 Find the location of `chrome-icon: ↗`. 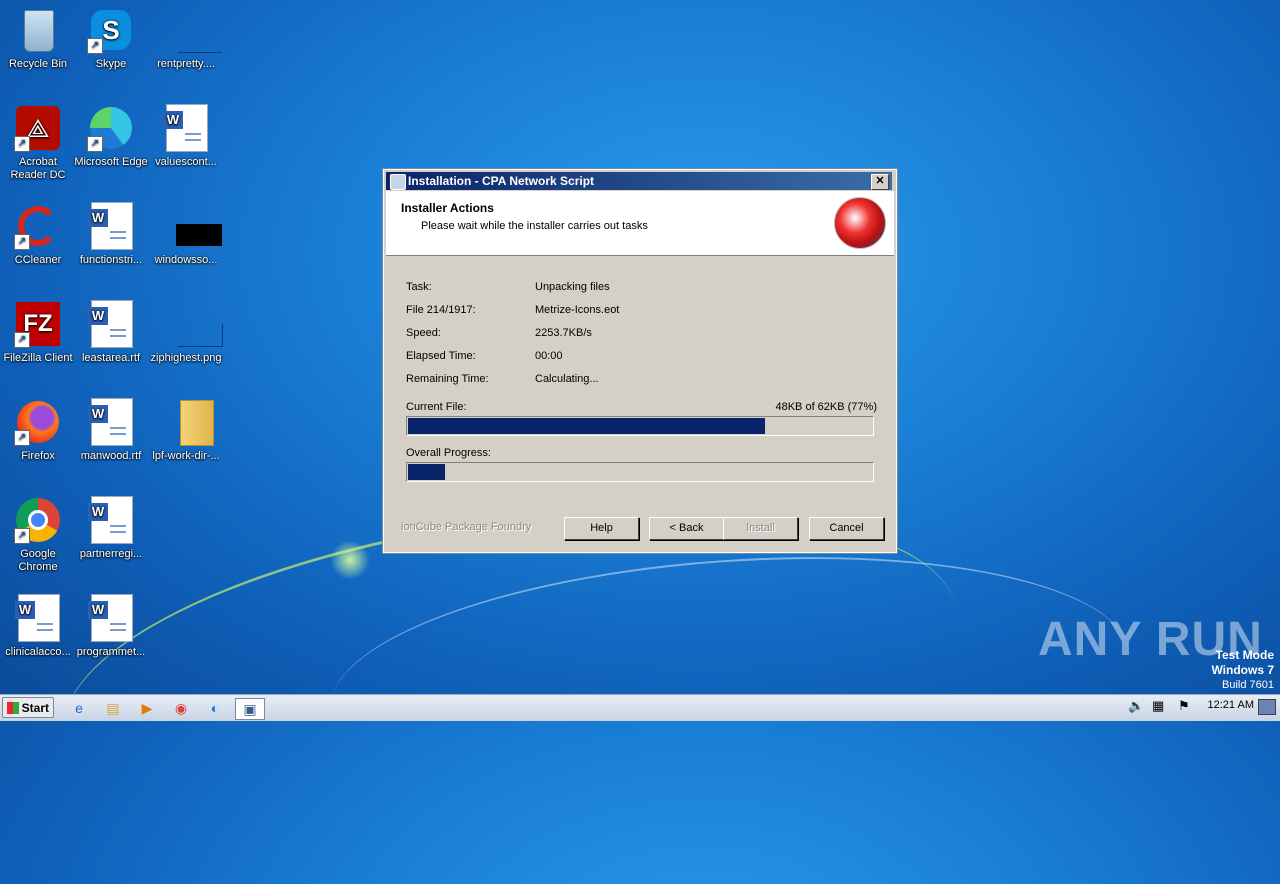

chrome-icon: ↗ is located at coordinates (38, 520).